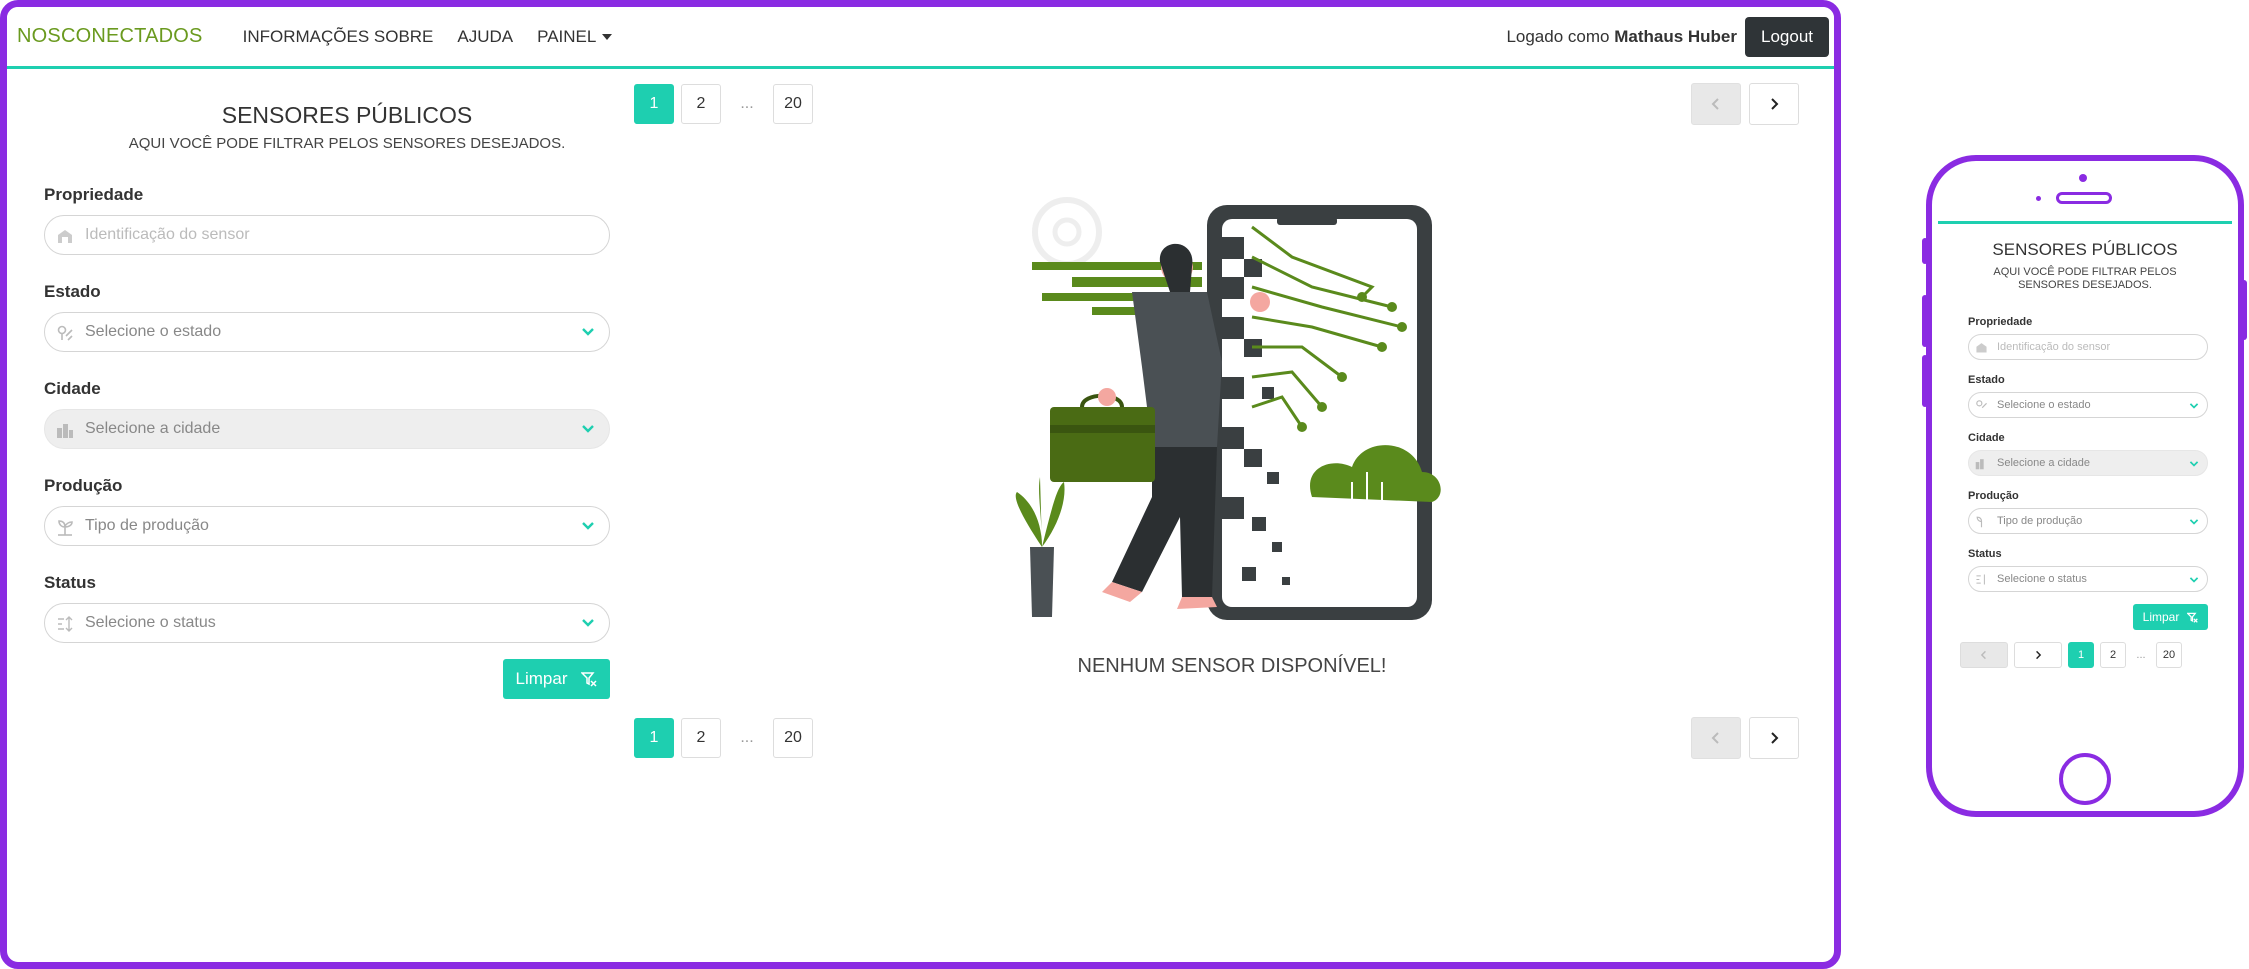 This screenshot has width=2249, height=969. What do you see at coordinates (1993, 496) in the screenshot?
I see `mobile-production-label: Produção` at bounding box center [1993, 496].